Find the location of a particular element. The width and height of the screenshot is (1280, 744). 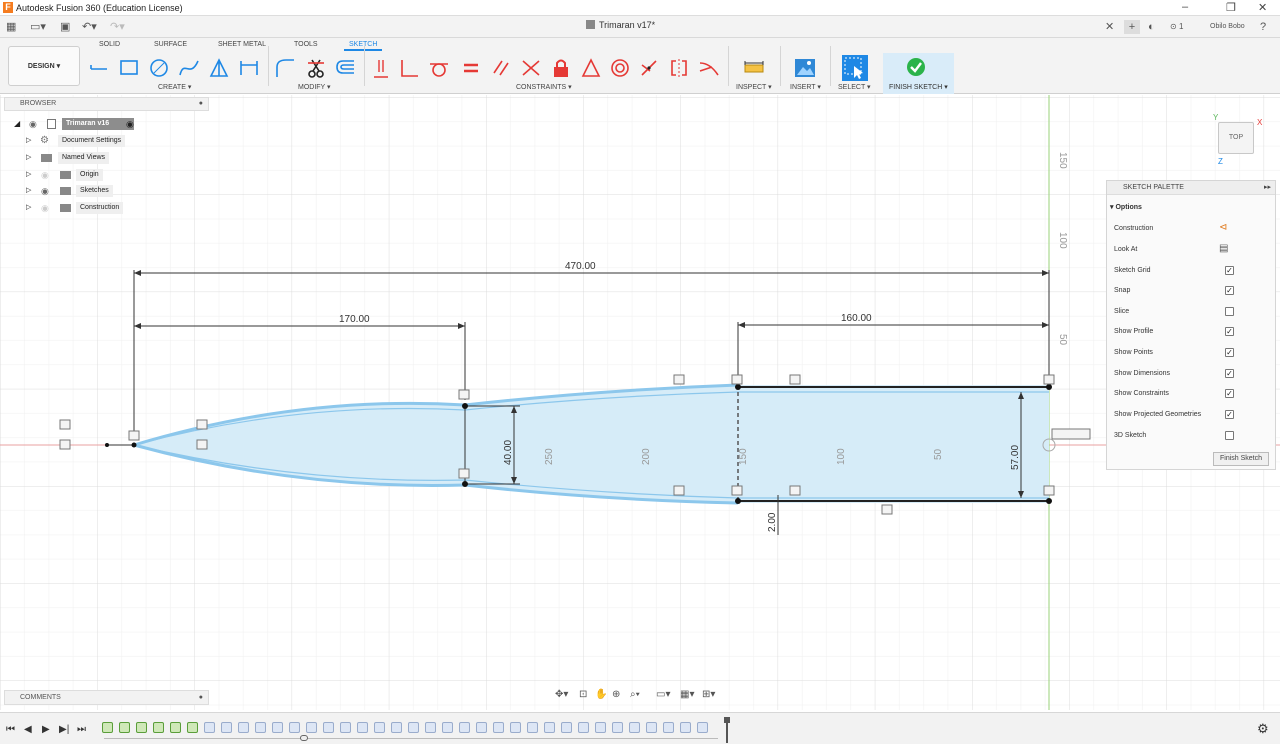

tab-surface: SURFACE is located at coordinates (170, 44).